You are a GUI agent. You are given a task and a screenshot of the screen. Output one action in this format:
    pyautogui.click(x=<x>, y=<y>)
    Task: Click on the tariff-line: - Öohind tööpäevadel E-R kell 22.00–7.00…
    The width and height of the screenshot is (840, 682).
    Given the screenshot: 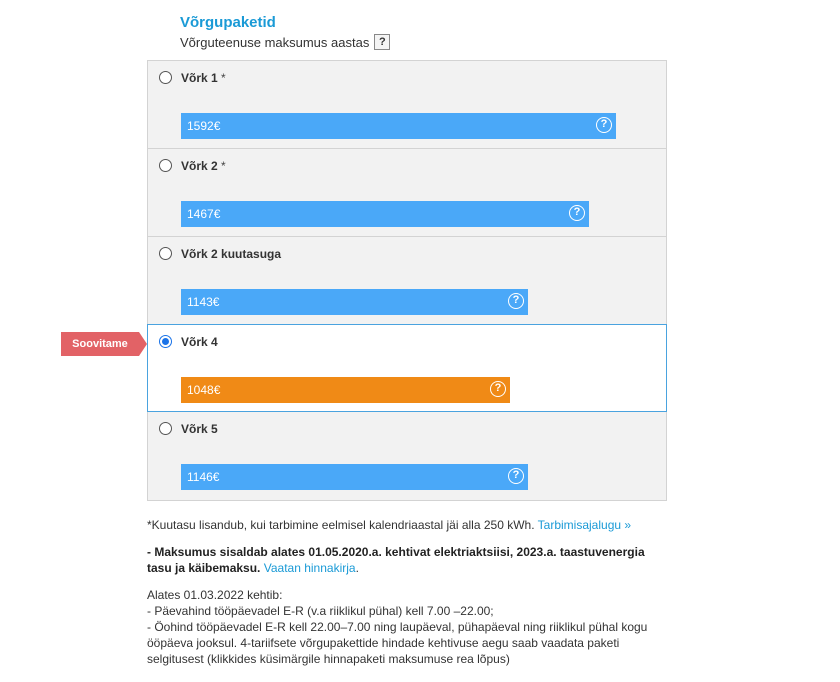 What is the action you would take?
    pyautogui.click(x=397, y=643)
    